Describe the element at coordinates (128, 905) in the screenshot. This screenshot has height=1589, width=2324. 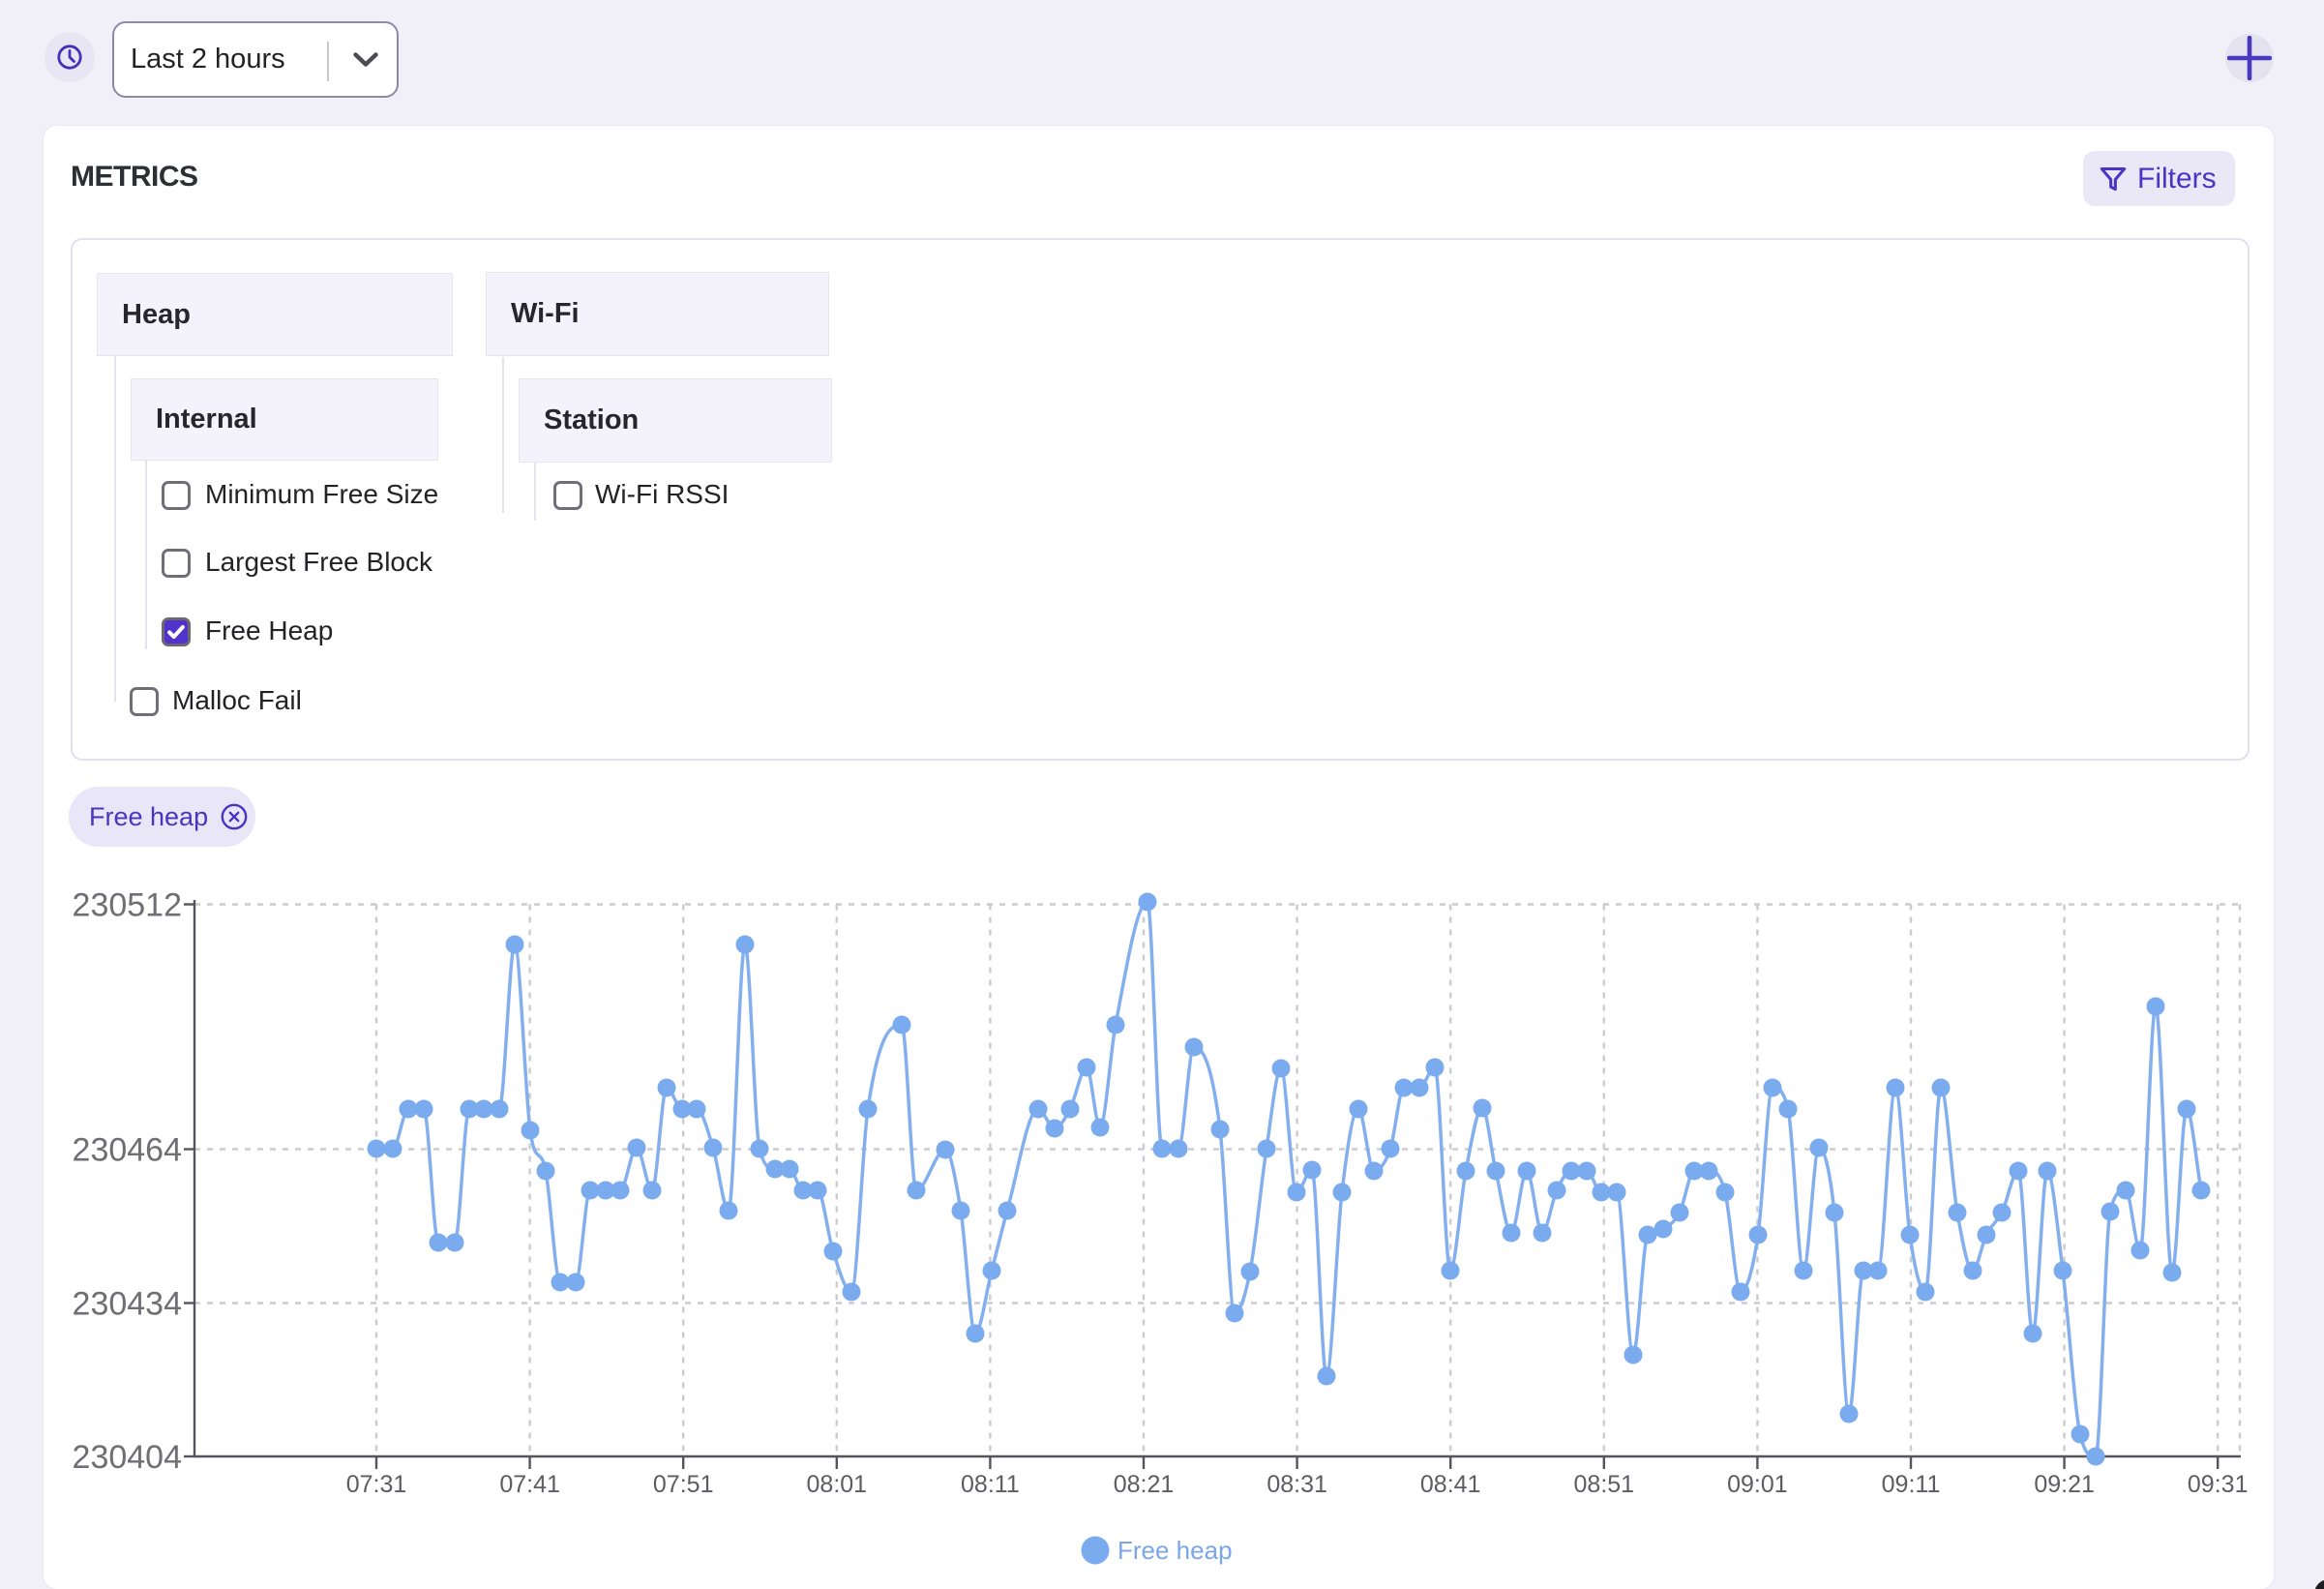
I see `svg-text: 230512` at that location.